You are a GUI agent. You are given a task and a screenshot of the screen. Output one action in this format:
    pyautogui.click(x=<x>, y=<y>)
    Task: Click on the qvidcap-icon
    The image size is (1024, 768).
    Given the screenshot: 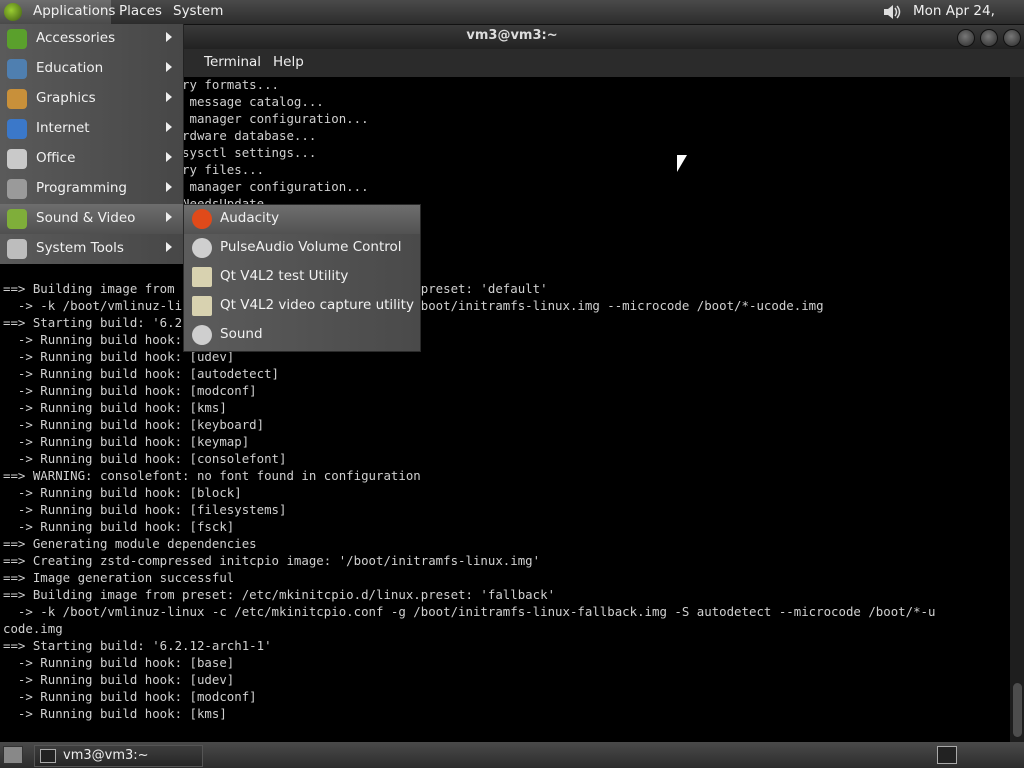 What is the action you would take?
    pyautogui.click(x=202, y=306)
    